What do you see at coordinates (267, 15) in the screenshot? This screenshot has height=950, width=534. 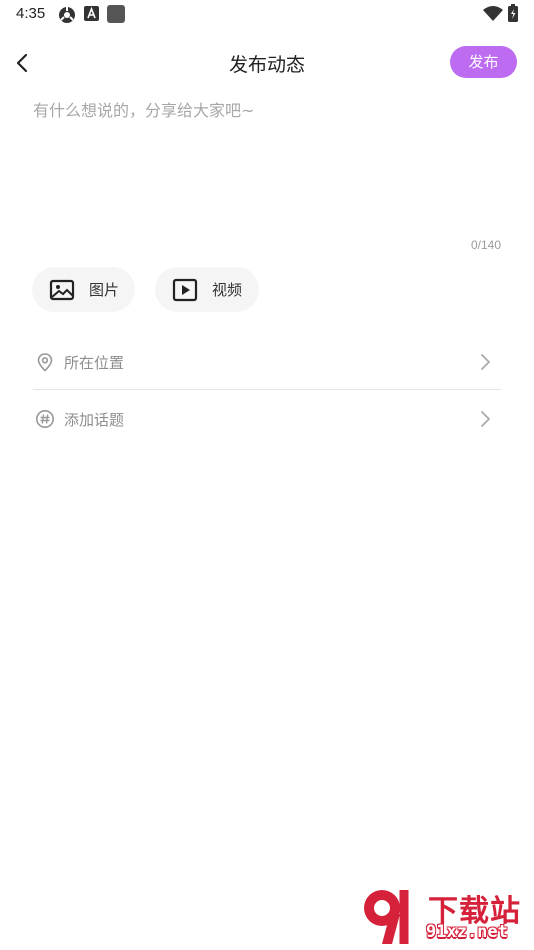 I see `status-bar: 4:35` at bounding box center [267, 15].